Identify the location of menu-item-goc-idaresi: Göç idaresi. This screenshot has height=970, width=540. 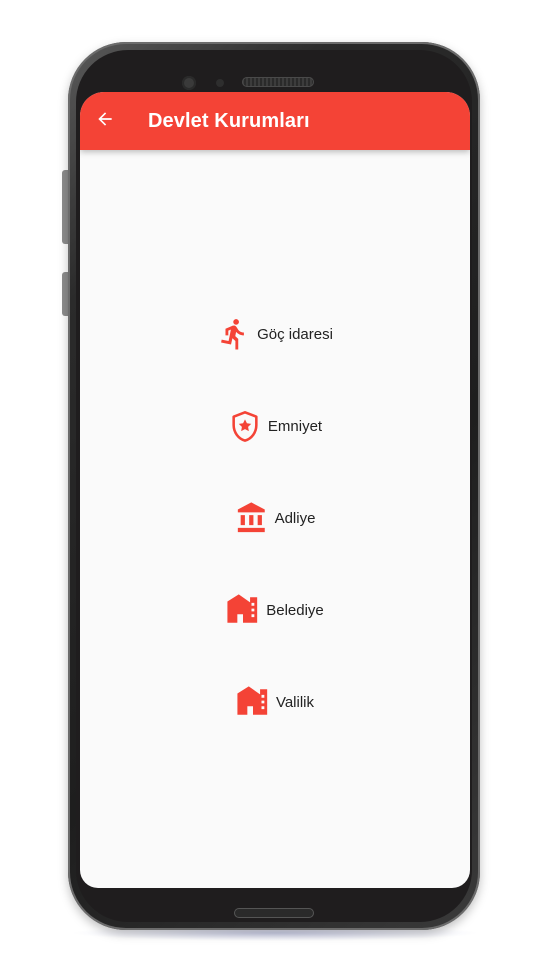
(275, 334).